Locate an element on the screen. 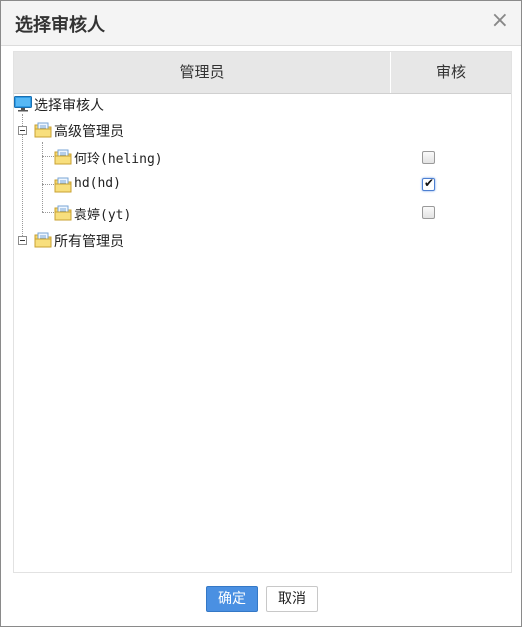 This screenshot has height=627, width=522. audit-checkbox-yt is located at coordinates (428, 212).